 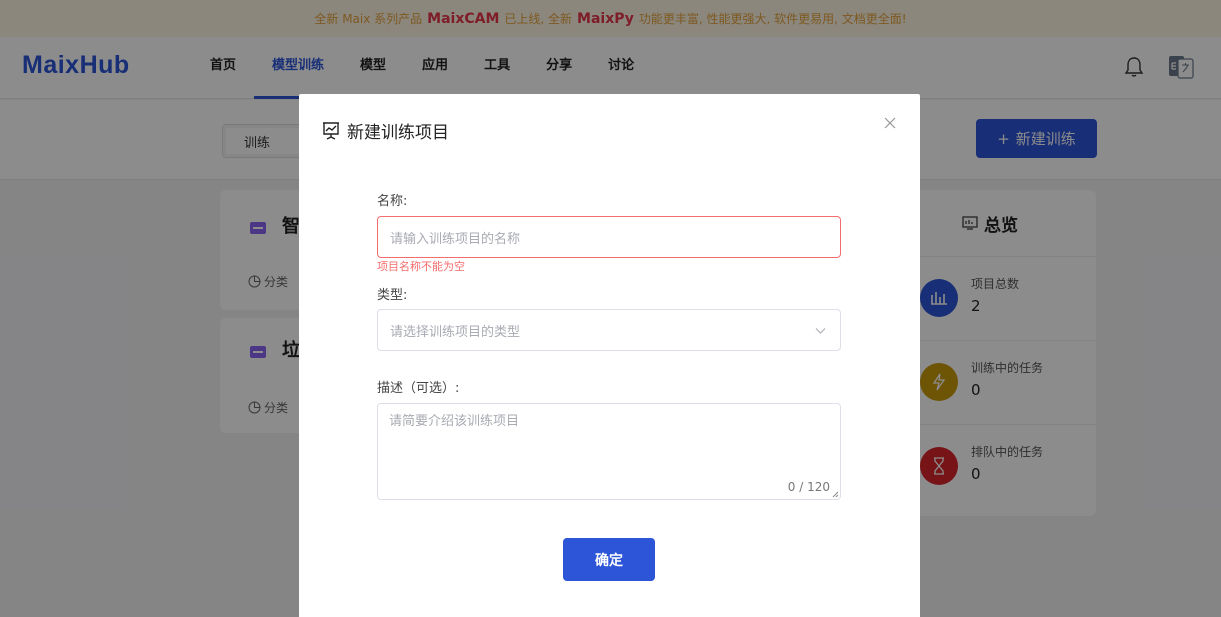 I want to click on character-counter: 0 / 120, so click(x=808, y=487).